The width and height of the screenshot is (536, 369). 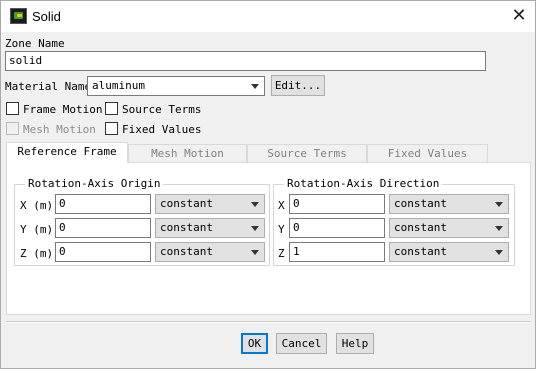 I want to click on direction-y-input: 0, so click(x=337, y=228).